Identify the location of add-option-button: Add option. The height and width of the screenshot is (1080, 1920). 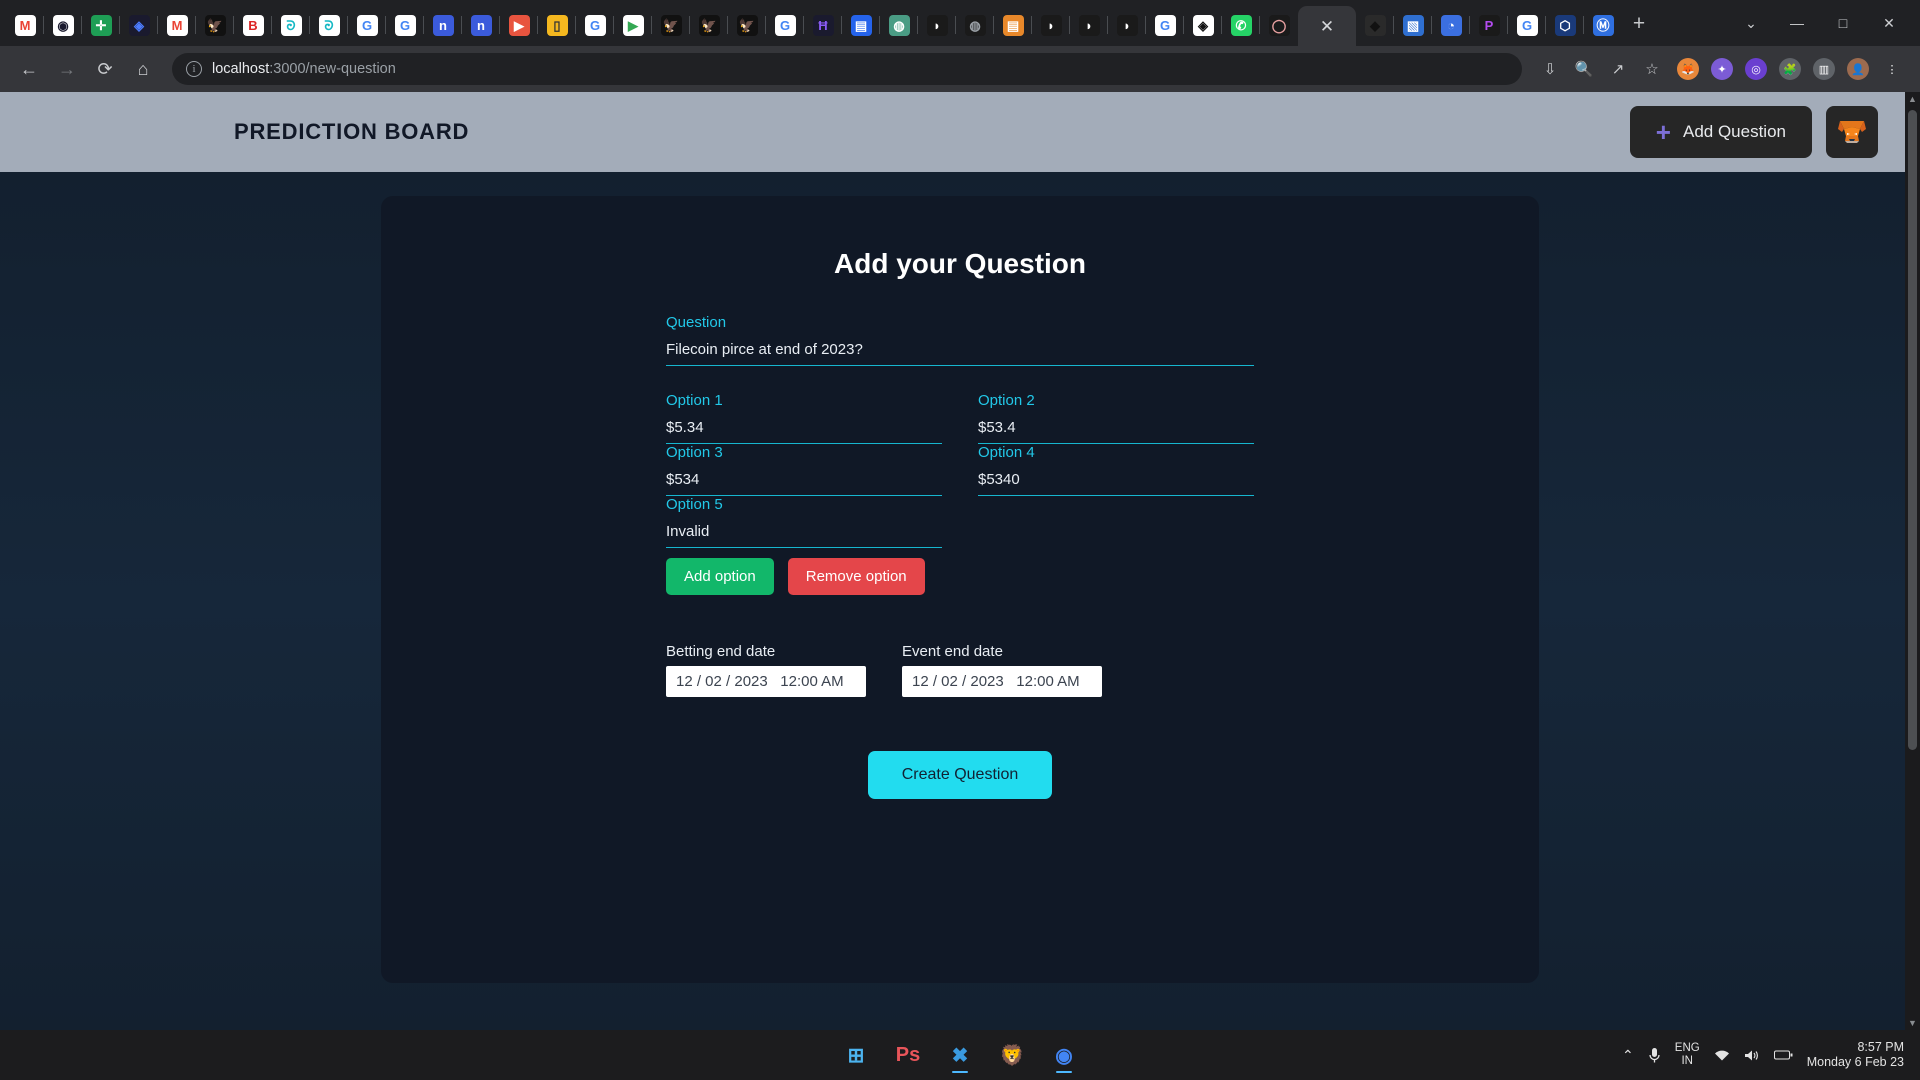
(720, 576).